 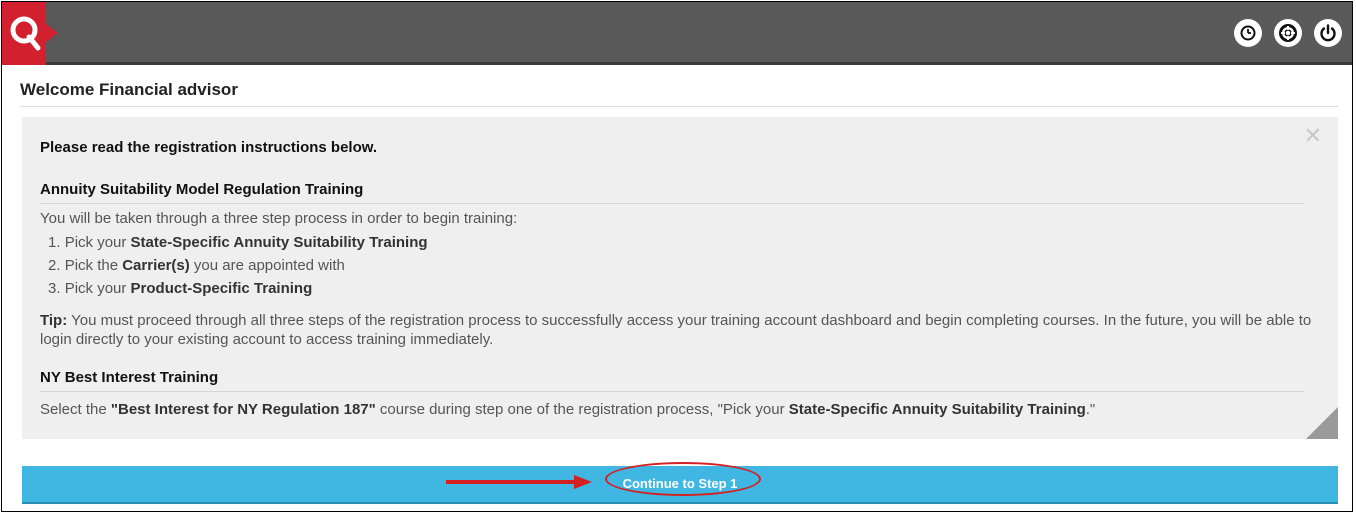 I want to click on lifebuoy-icon, so click(x=1288, y=33).